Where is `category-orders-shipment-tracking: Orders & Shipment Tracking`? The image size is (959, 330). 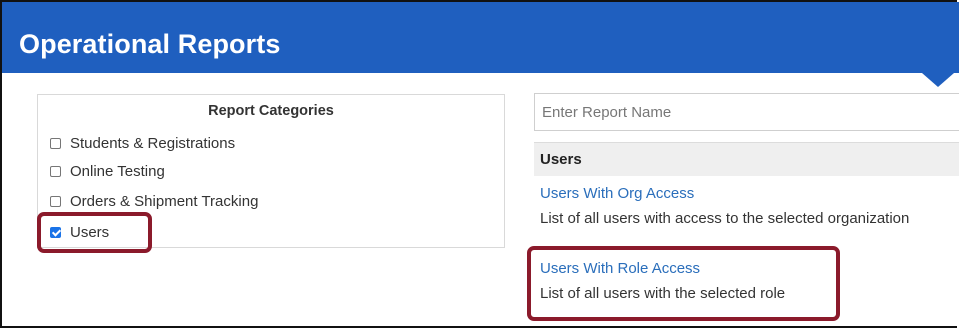
category-orders-shipment-tracking: Orders & Shipment Tracking is located at coordinates (154, 201).